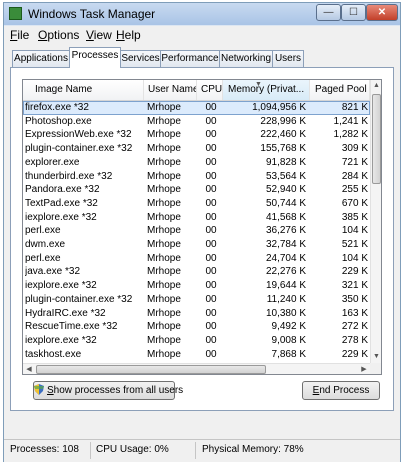  Describe the element at coordinates (350, 121) in the screenshot. I see `process-paged-pool: 1,241 K` at that location.